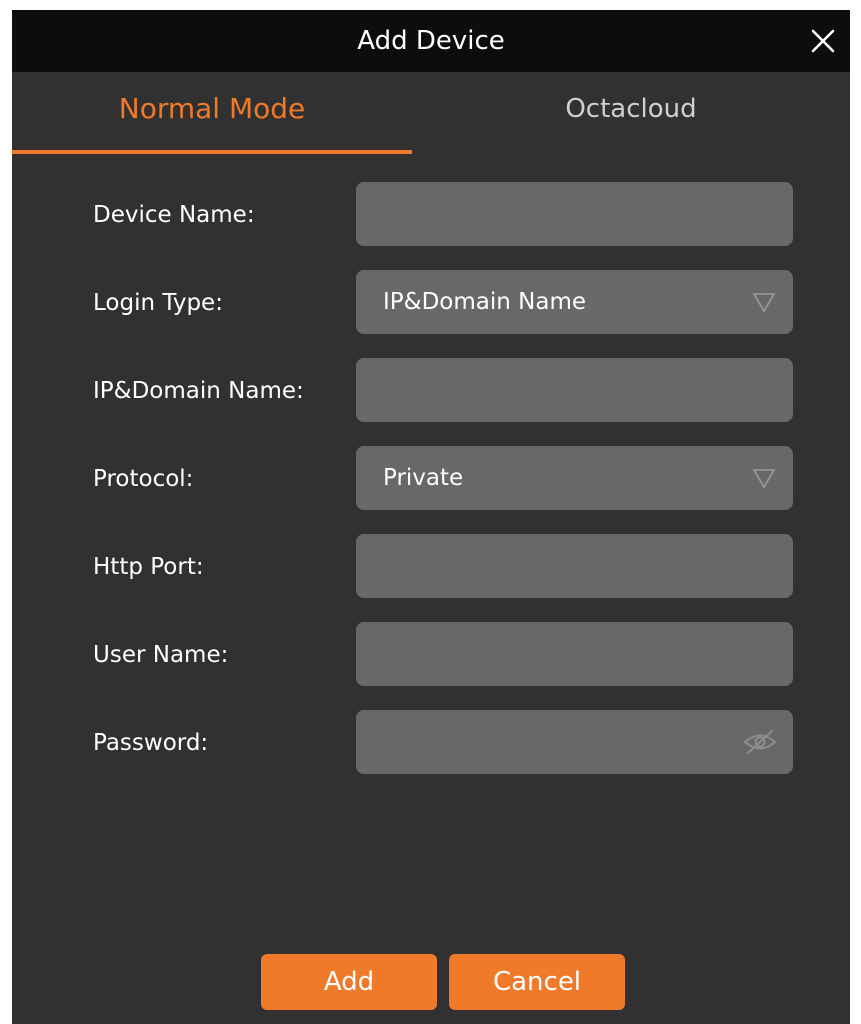  Describe the element at coordinates (212, 152) in the screenshot. I see `active-tab-indicator` at that location.